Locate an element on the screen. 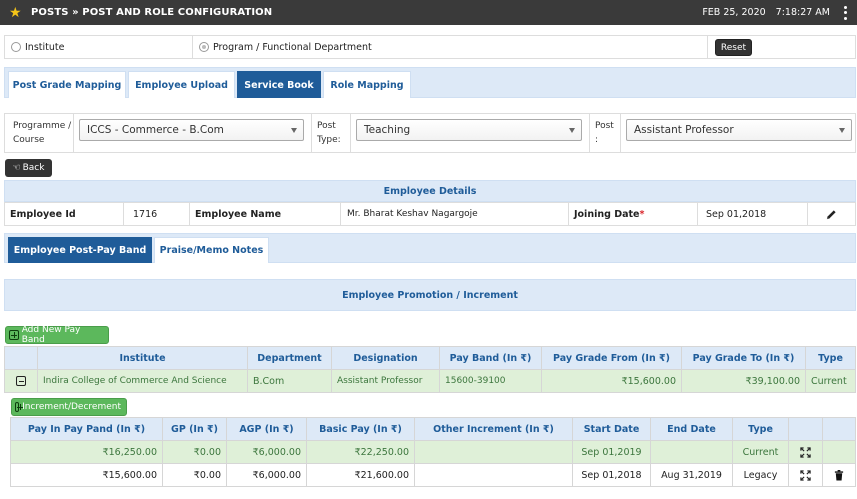 The height and width of the screenshot is (499, 857). required-marker: * is located at coordinates (642, 214).